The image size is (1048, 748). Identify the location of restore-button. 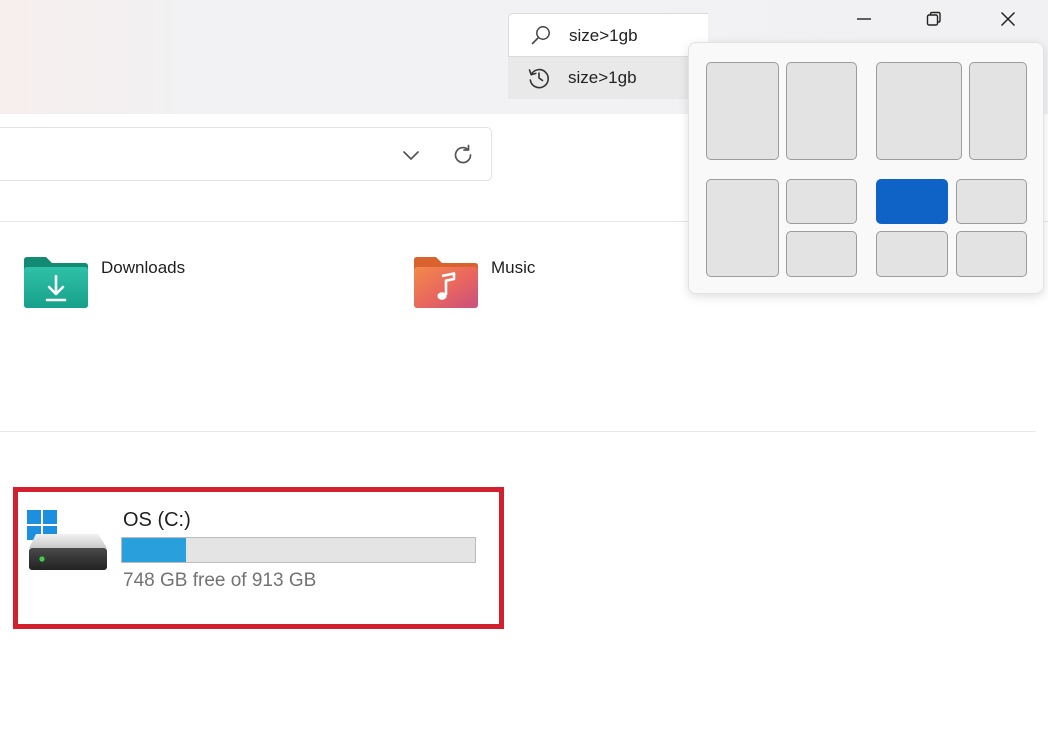
(934, 19).